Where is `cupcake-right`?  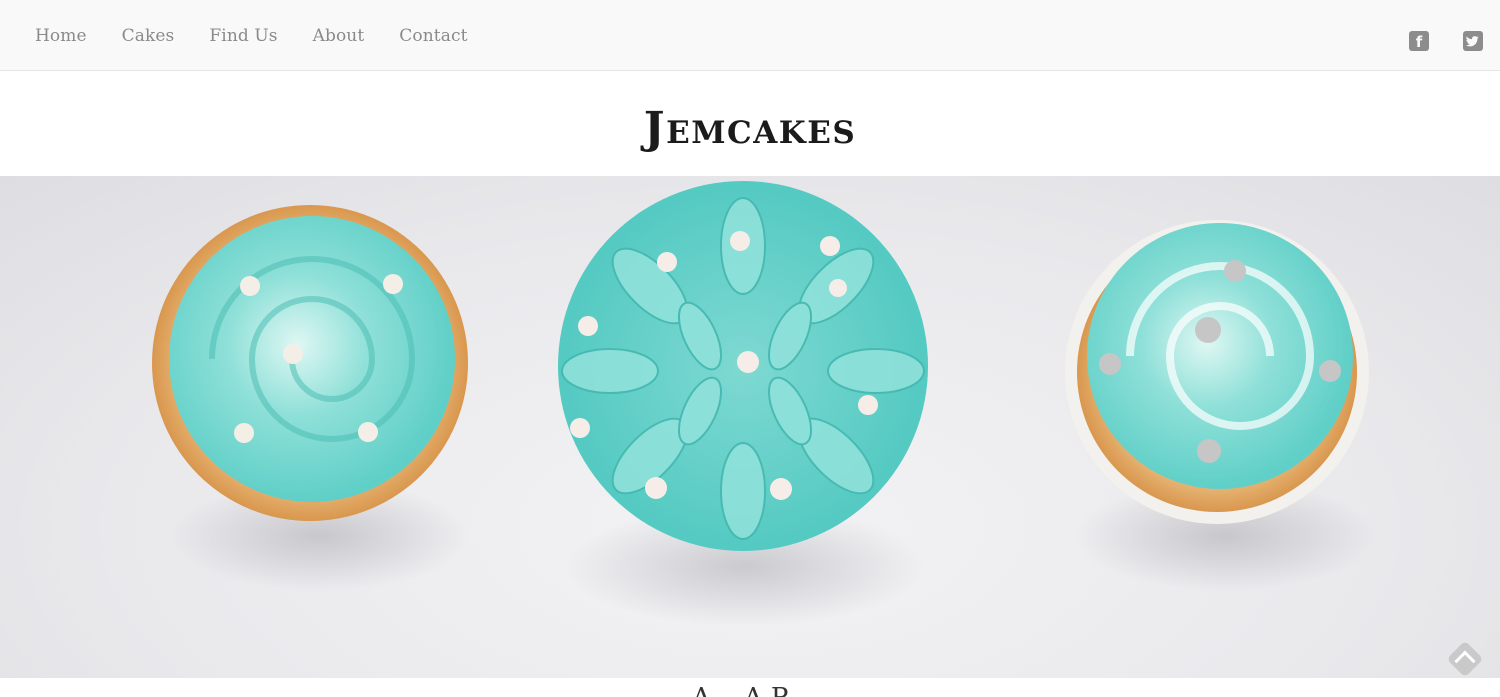
cupcake-right is located at coordinates (1217, 372).